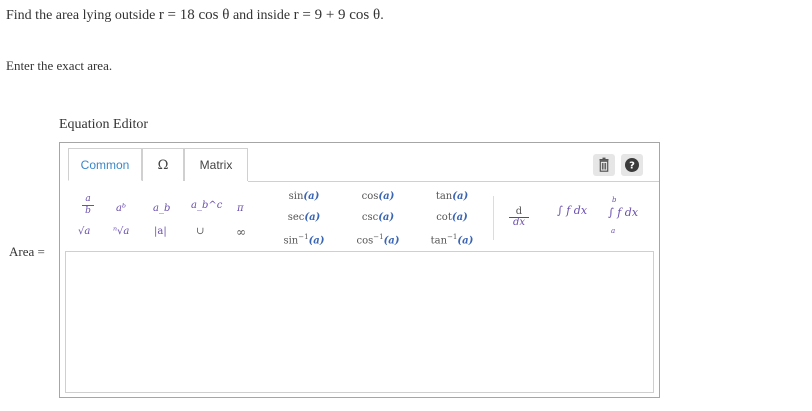  What do you see at coordinates (200, 231) in the screenshot?
I see `union-button: ∪` at bounding box center [200, 231].